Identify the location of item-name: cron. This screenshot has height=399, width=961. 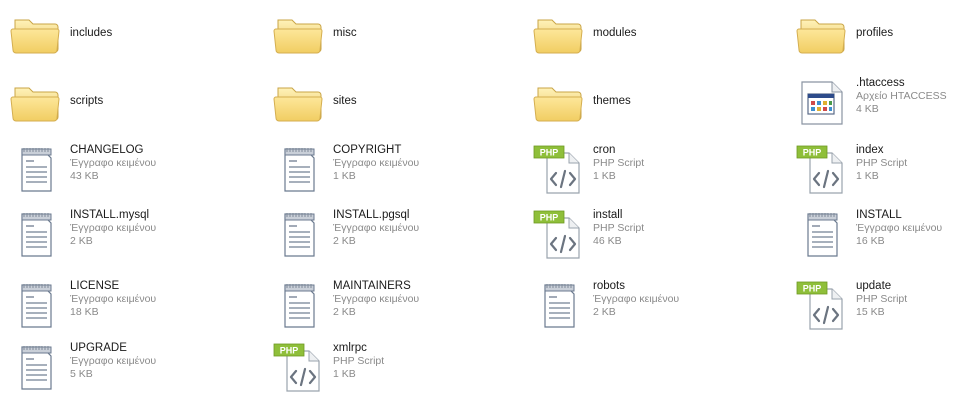
(604, 150).